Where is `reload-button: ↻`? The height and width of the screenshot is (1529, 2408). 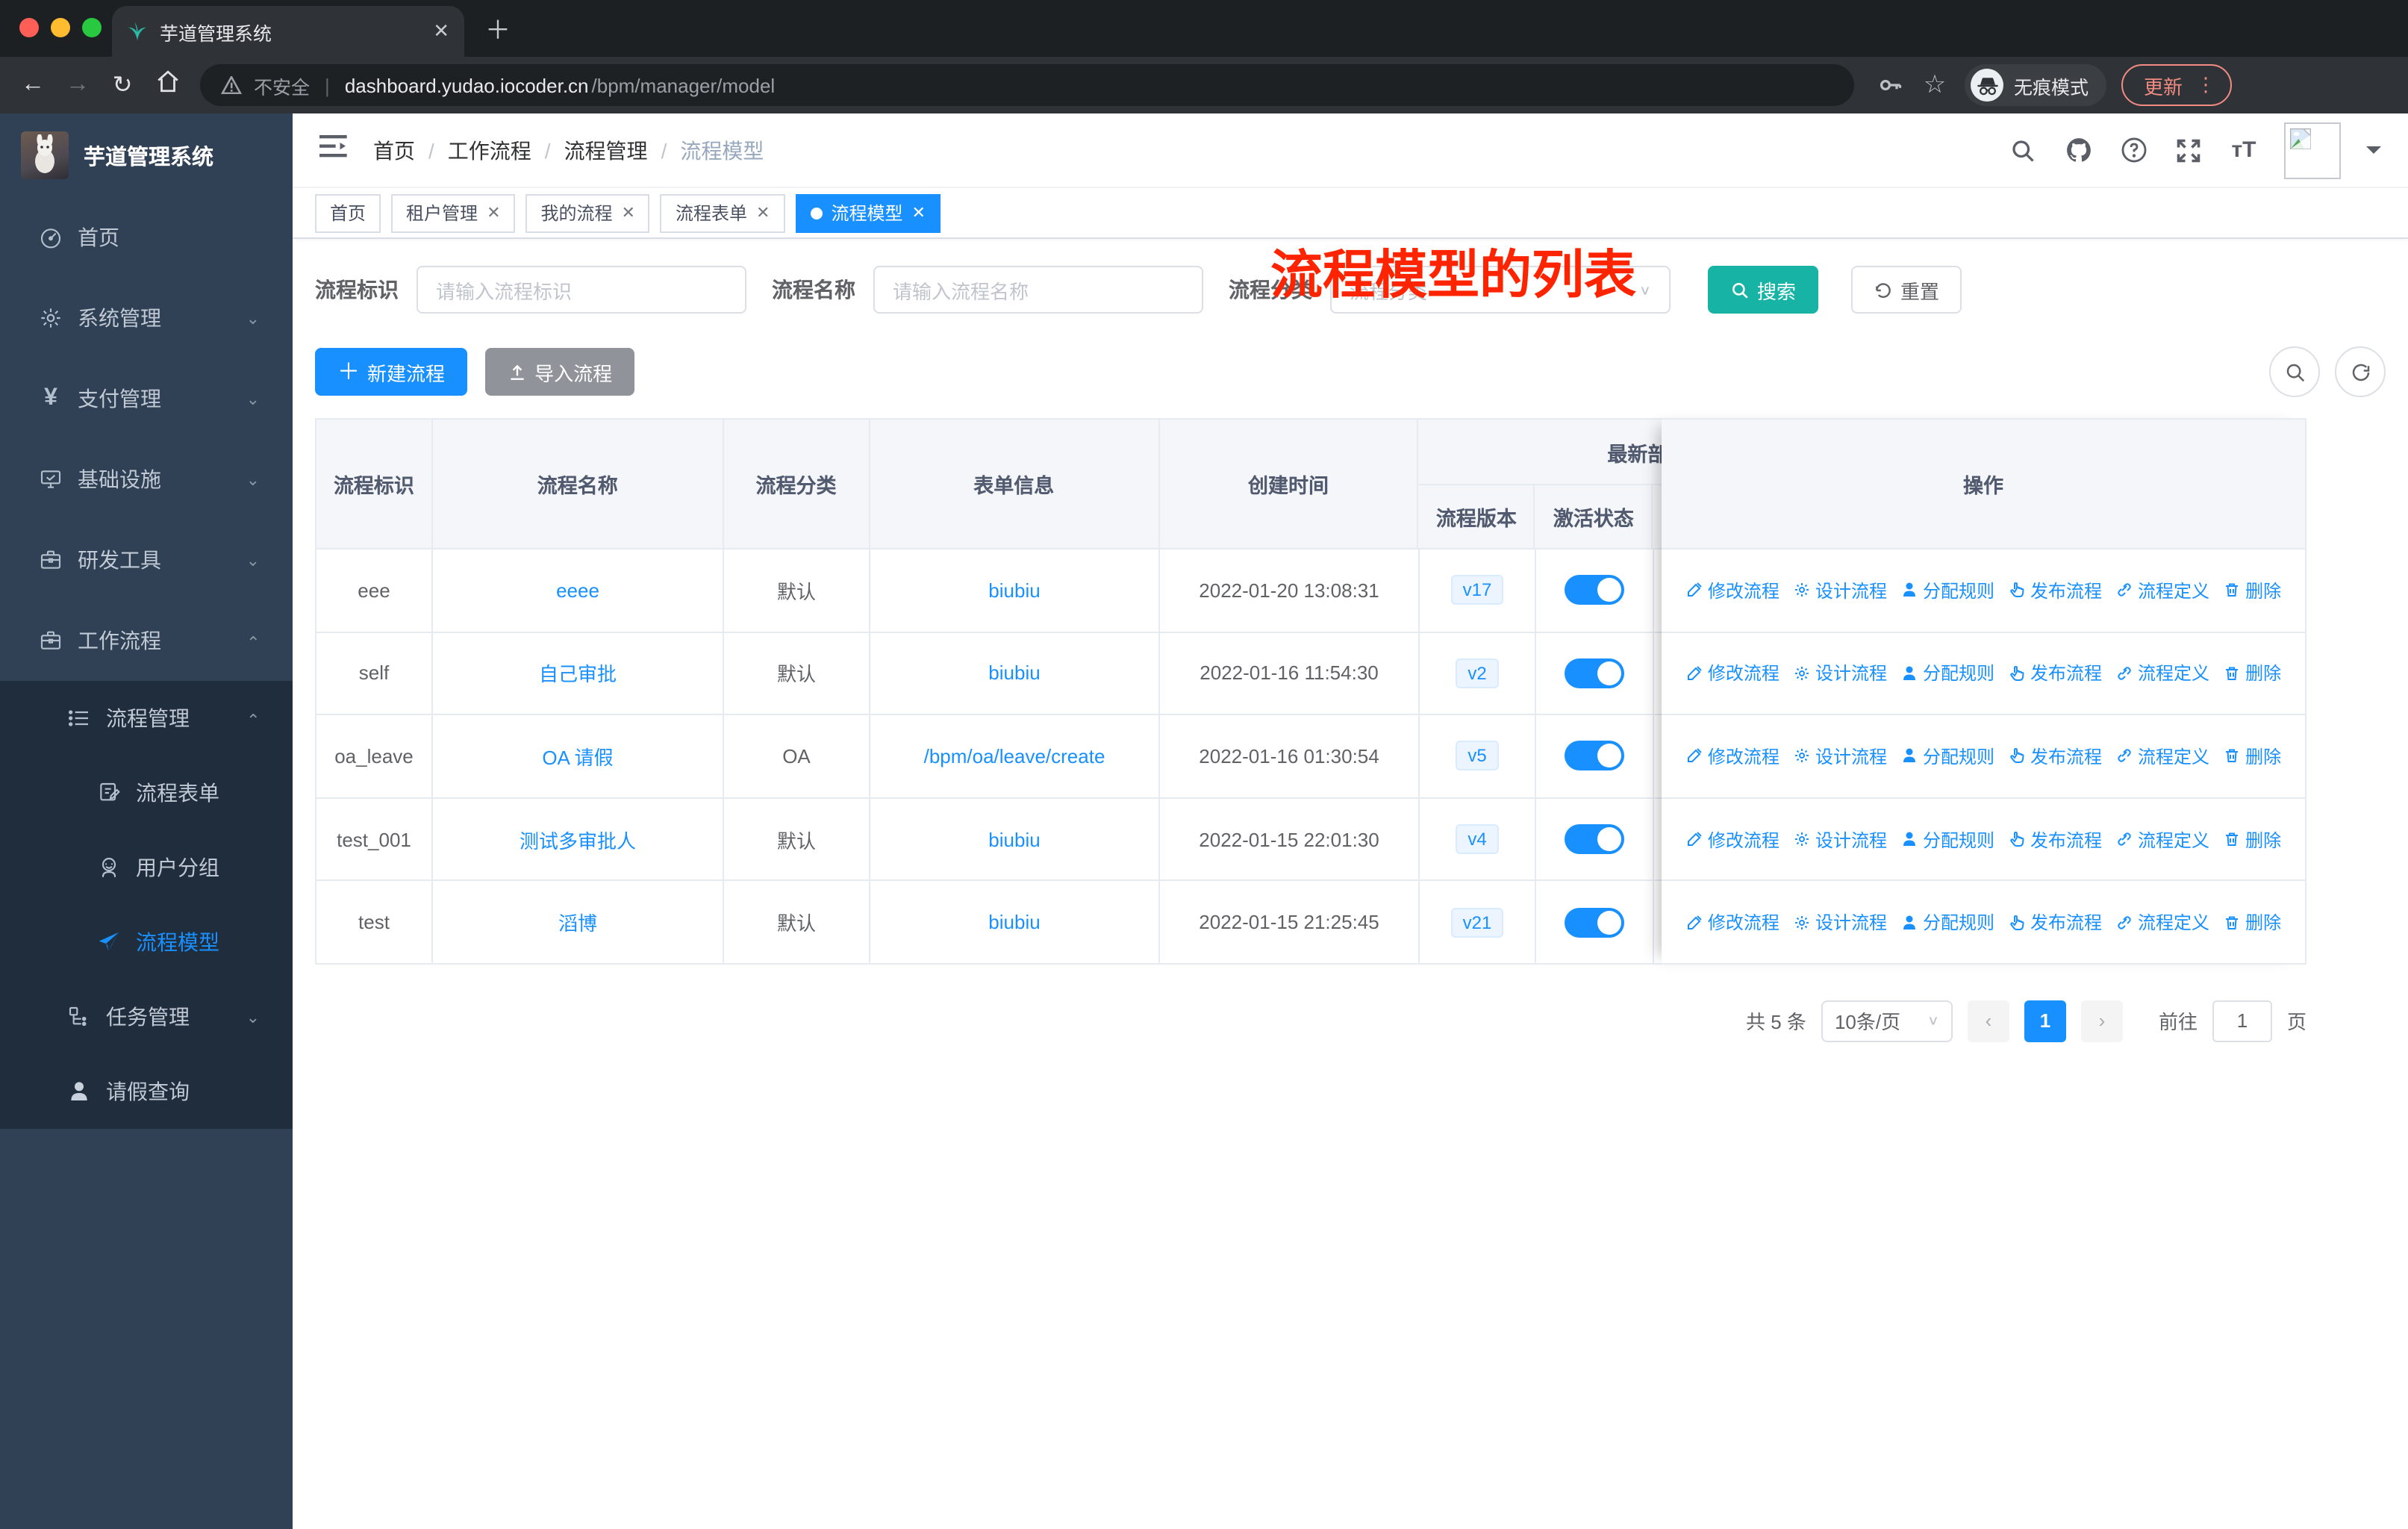 reload-button: ↻ is located at coordinates (122, 85).